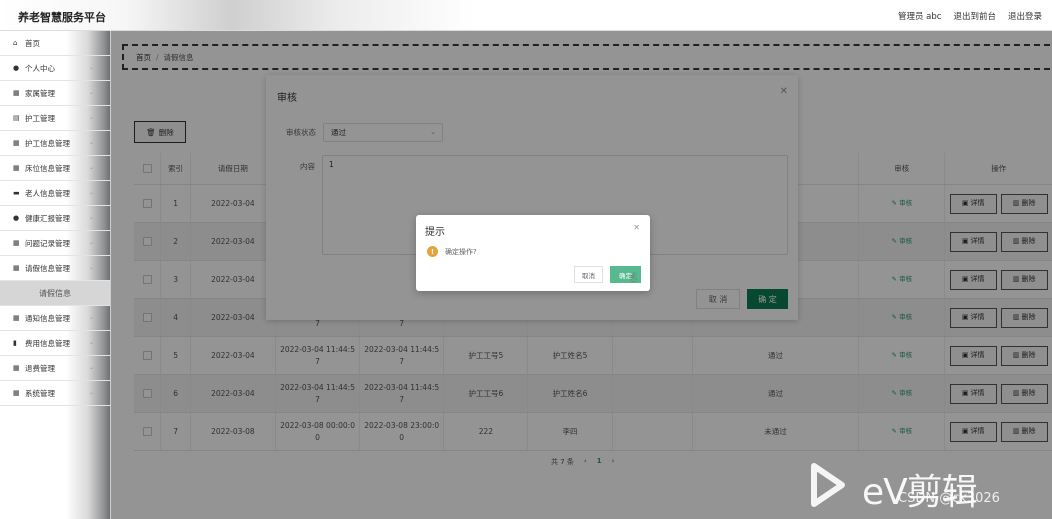 The image size is (1052, 519). What do you see at coordinates (432, 251) in the screenshot?
I see `warning-icon: !` at bounding box center [432, 251].